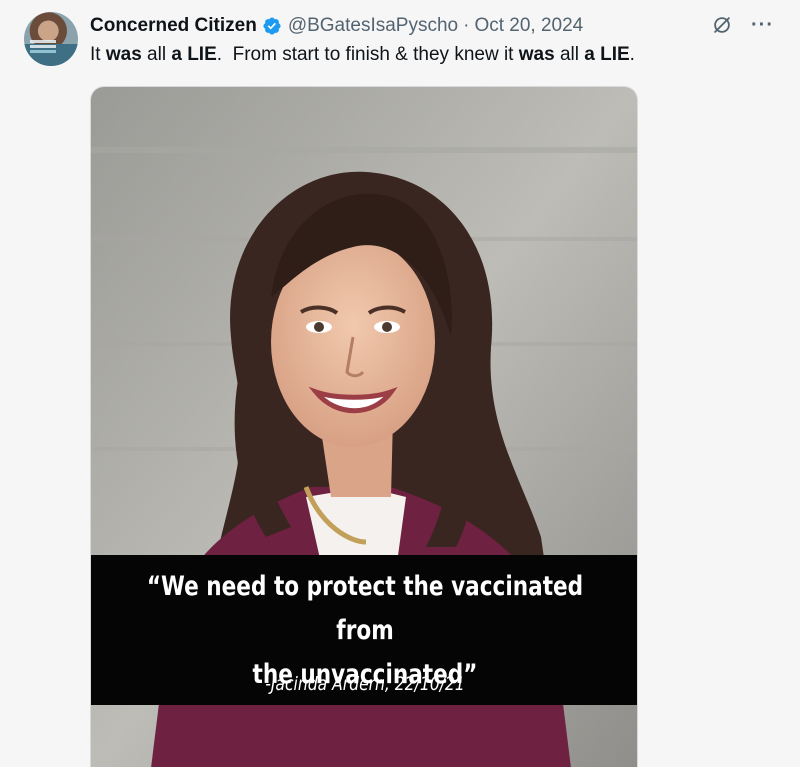 The width and height of the screenshot is (800, 767). Describe the element at coordinates (367, 54) in the screenshot. I see `tweet-text-segment: . From start to finish & they knew it` at that location.